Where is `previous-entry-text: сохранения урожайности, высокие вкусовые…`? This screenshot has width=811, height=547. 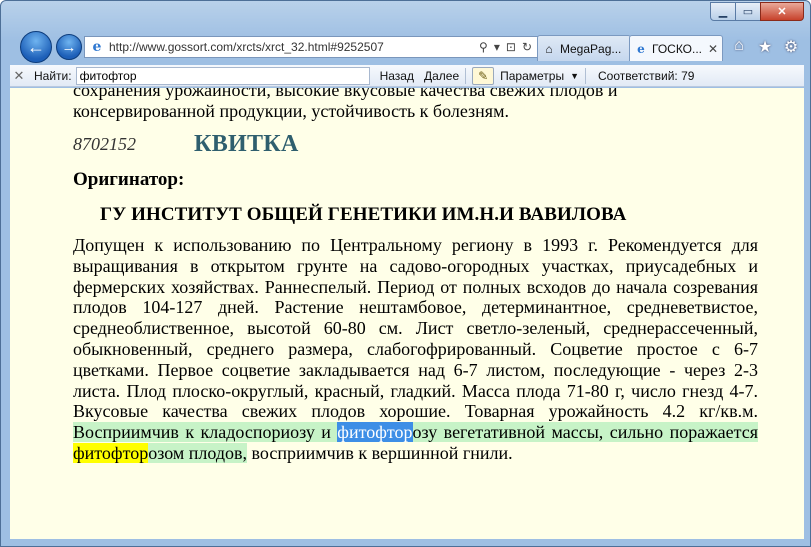
previous-entry-text: сохранения урожайности, высокие вкусовые… is located at coordinates (345, 94).